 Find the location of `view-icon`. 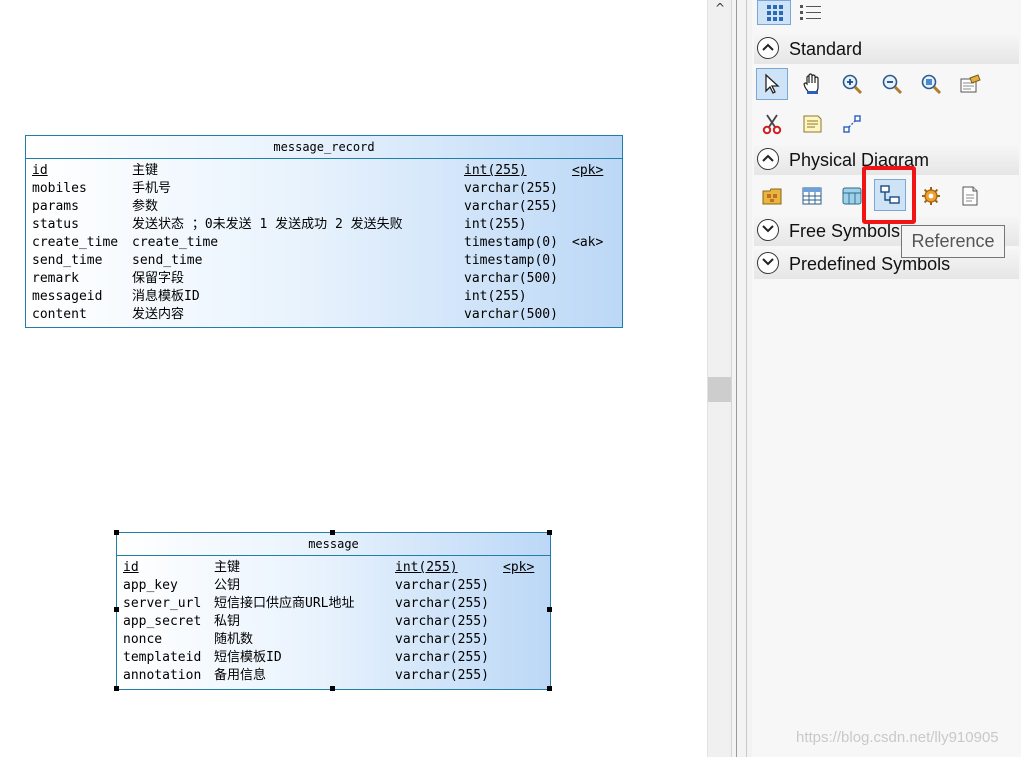

view-icon is located at coordinates (852, 196).